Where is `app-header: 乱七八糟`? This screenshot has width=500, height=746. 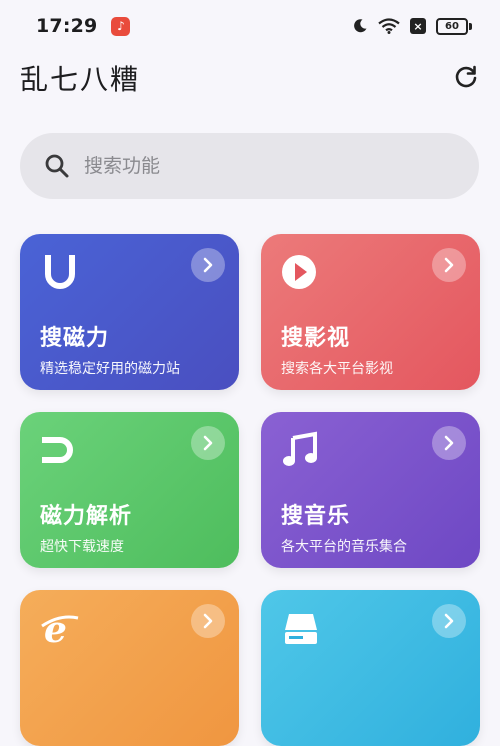 app-header: 乱七八糟 is located at coordinates (251, 78).